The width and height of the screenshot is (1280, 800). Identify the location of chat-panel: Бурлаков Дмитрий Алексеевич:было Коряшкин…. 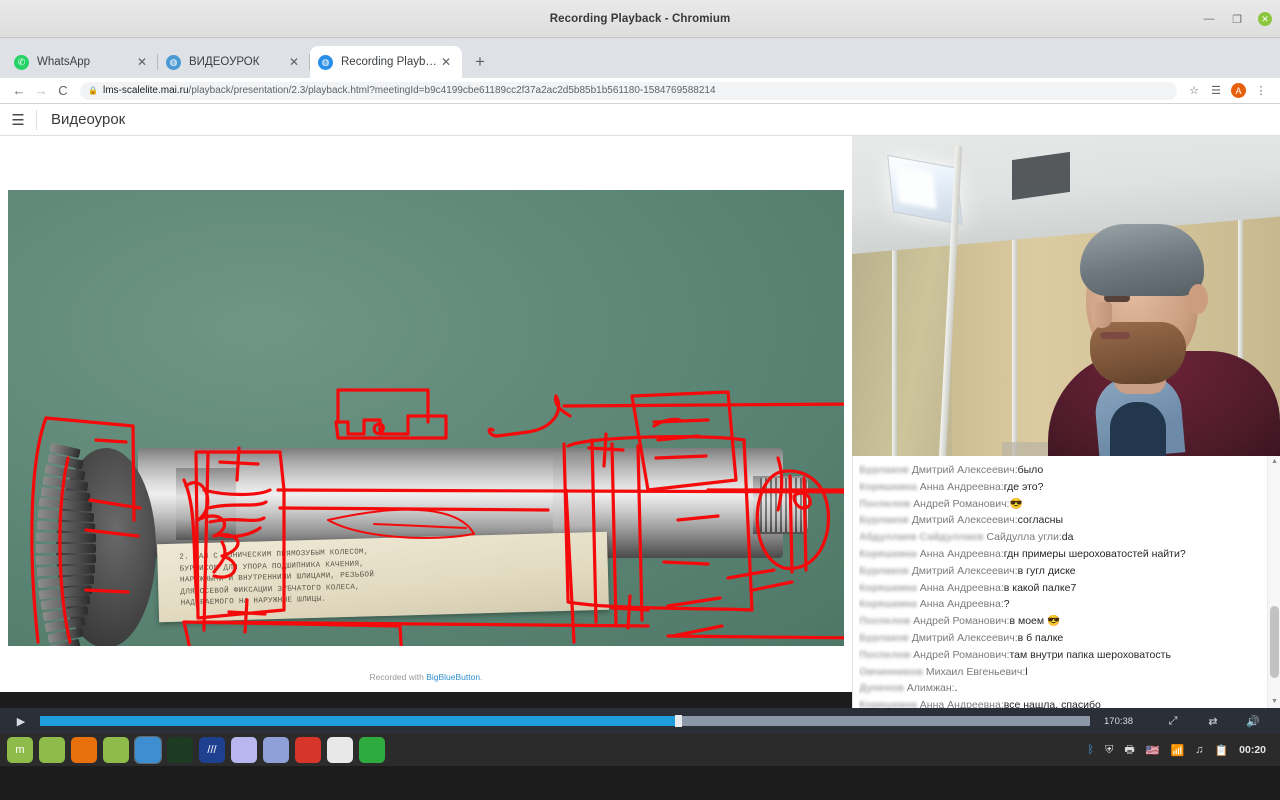
(1066, 582).